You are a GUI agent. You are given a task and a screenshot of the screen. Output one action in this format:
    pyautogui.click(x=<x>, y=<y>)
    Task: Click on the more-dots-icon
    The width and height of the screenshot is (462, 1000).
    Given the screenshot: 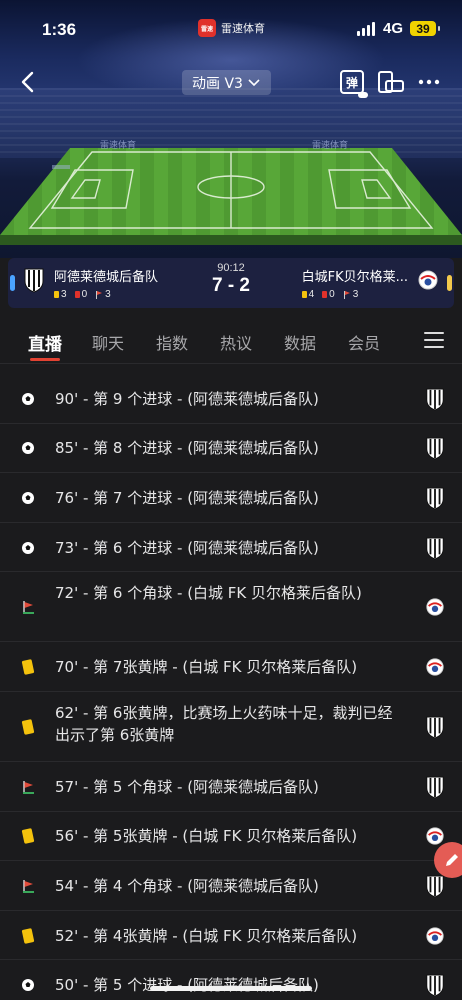 What is the action you would take?
    pyautogui.click(x=429, y=82)
    